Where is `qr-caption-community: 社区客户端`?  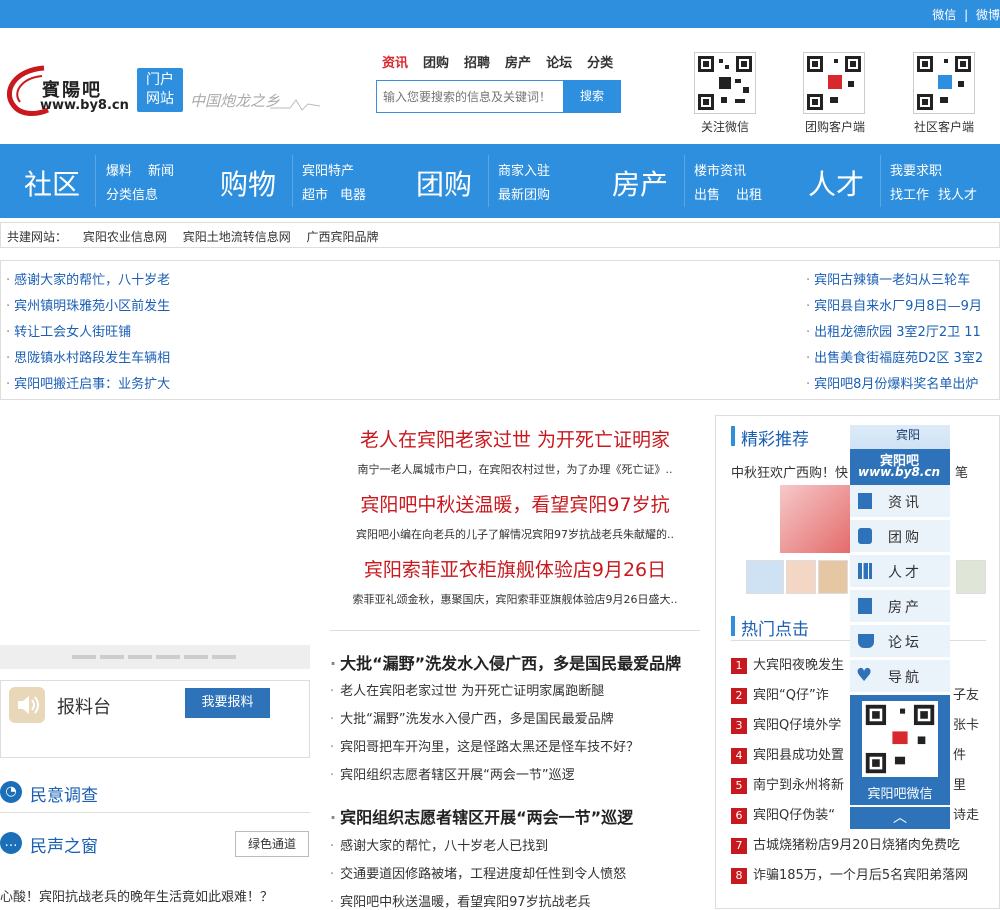 qr-caption-community: 社区客户端 is located at coordinates (943, 127).